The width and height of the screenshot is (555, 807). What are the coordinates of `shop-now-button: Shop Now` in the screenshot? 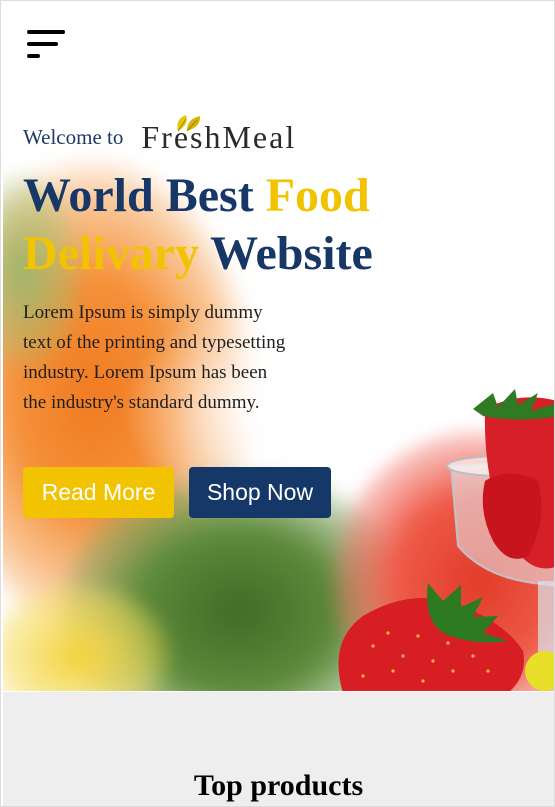 It's located at (260, 492).